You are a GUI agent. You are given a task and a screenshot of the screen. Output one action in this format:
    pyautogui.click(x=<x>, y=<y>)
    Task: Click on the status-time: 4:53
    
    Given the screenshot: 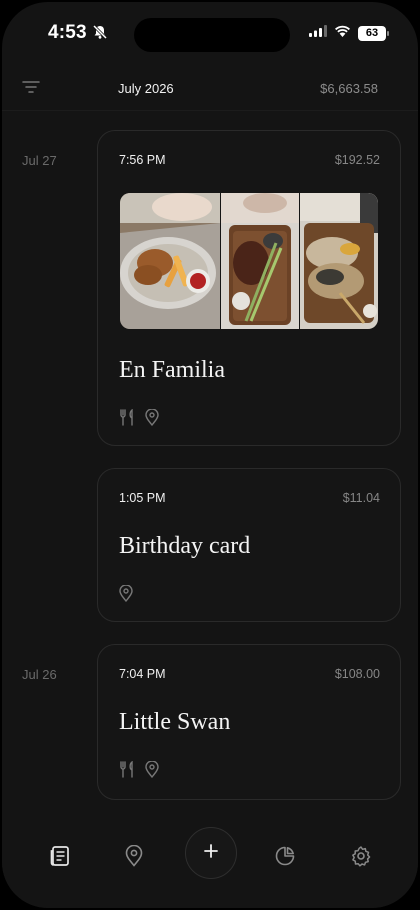 What is the action you would take?
    pyautogui.click(x=67, y=32)
    